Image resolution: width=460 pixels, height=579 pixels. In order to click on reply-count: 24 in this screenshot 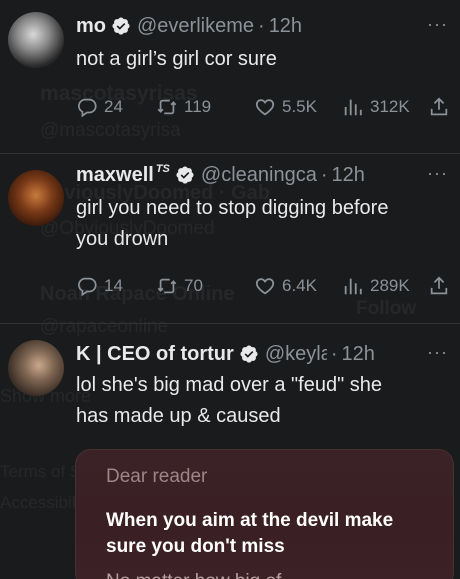, I will do `click(113, 106)`.